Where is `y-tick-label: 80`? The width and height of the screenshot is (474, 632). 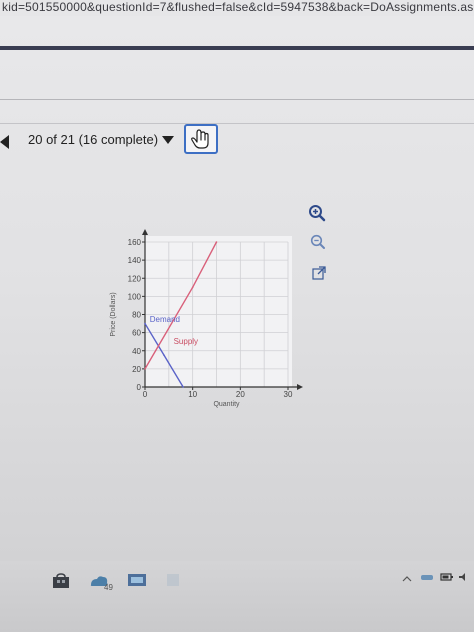 y-tick-label: 80 is located at coordinates (136, 315).